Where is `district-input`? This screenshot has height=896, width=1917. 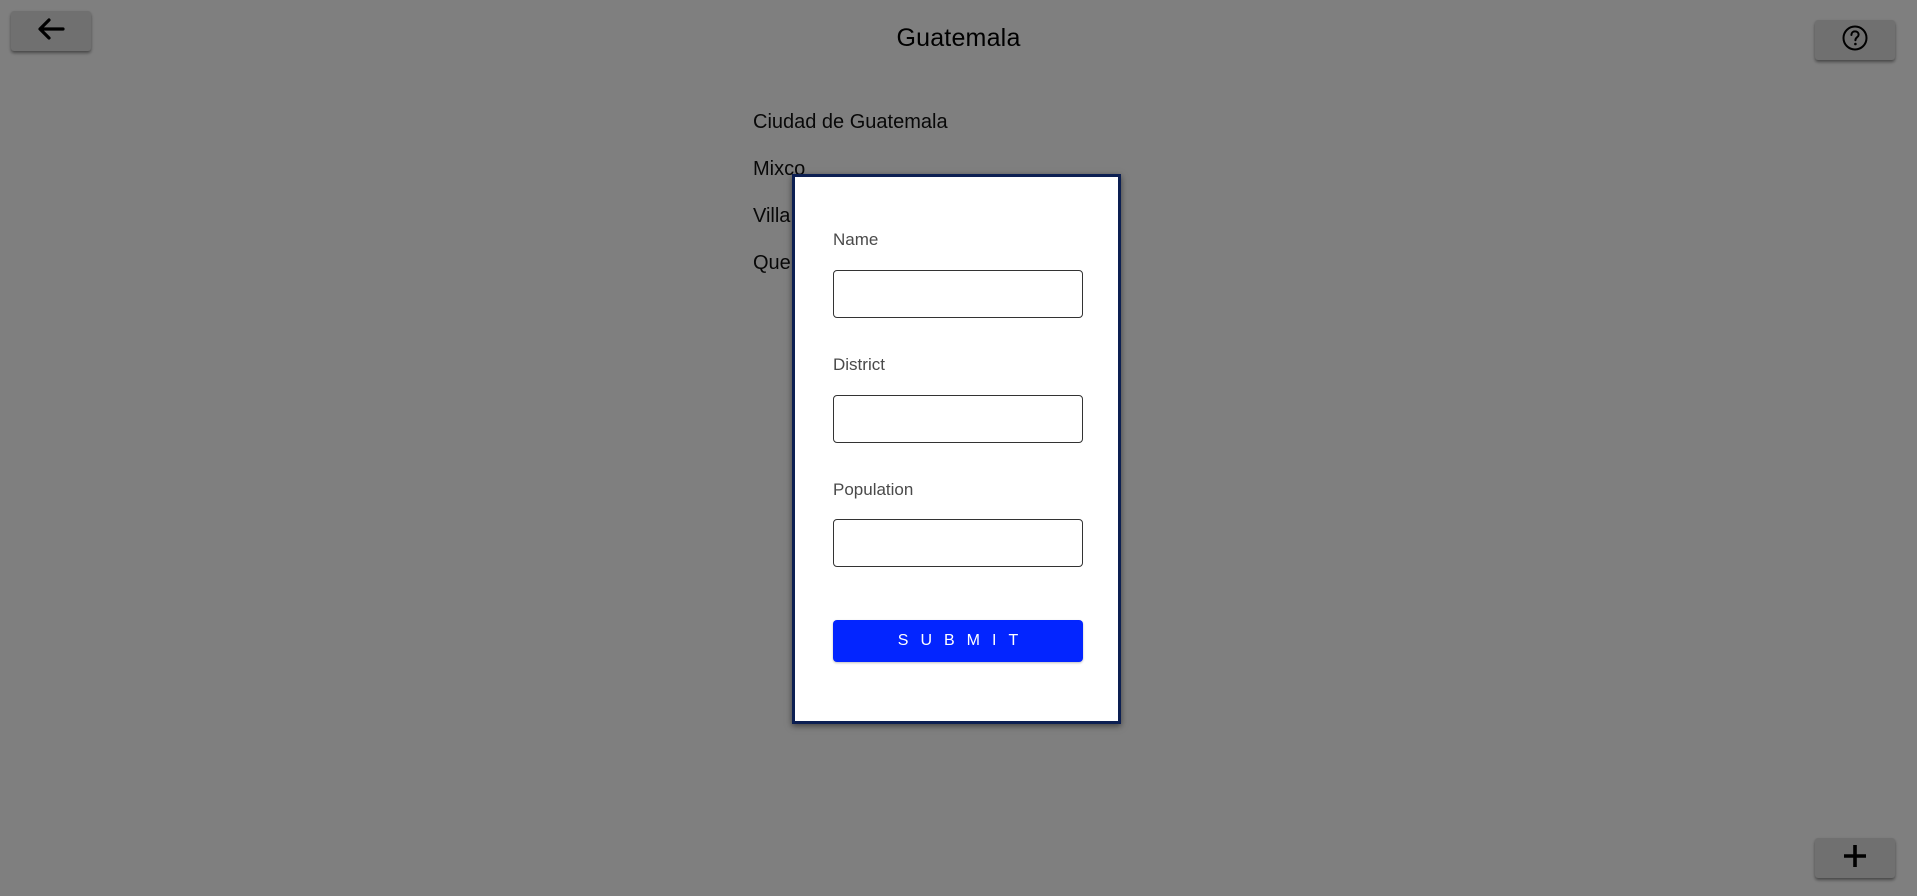 district-input is located at coordinates (958, 419).